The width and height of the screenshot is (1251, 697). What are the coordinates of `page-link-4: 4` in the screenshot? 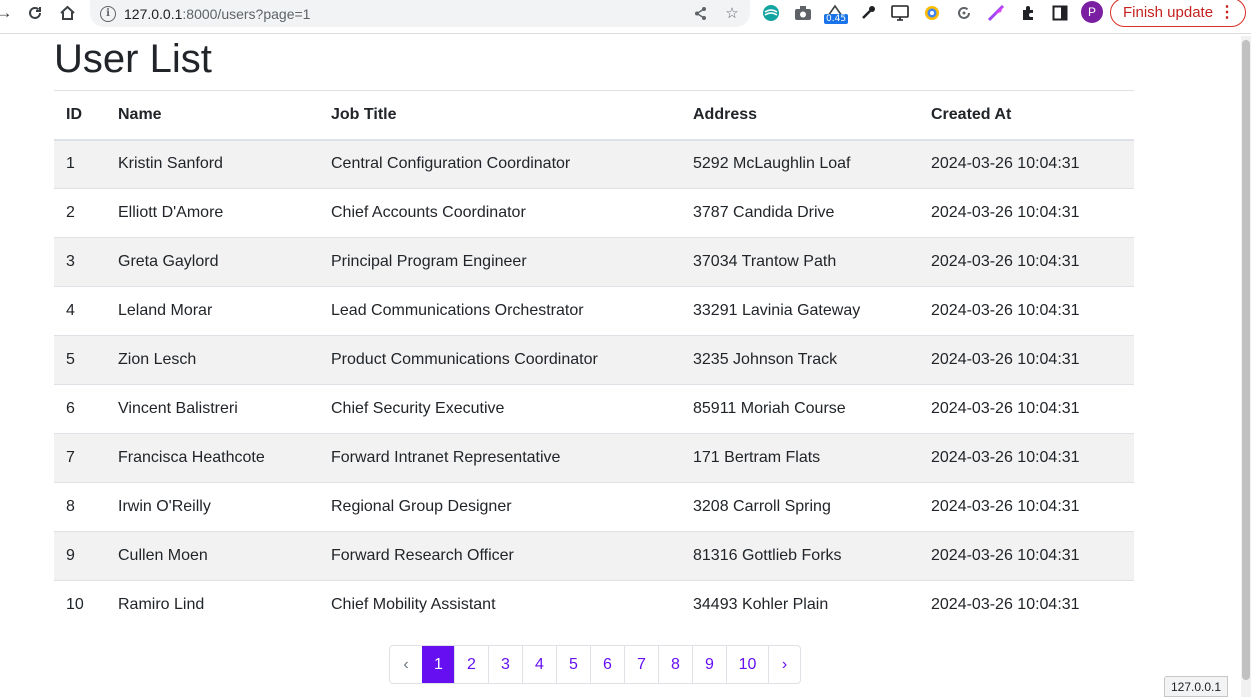 It's located at (539, 664).